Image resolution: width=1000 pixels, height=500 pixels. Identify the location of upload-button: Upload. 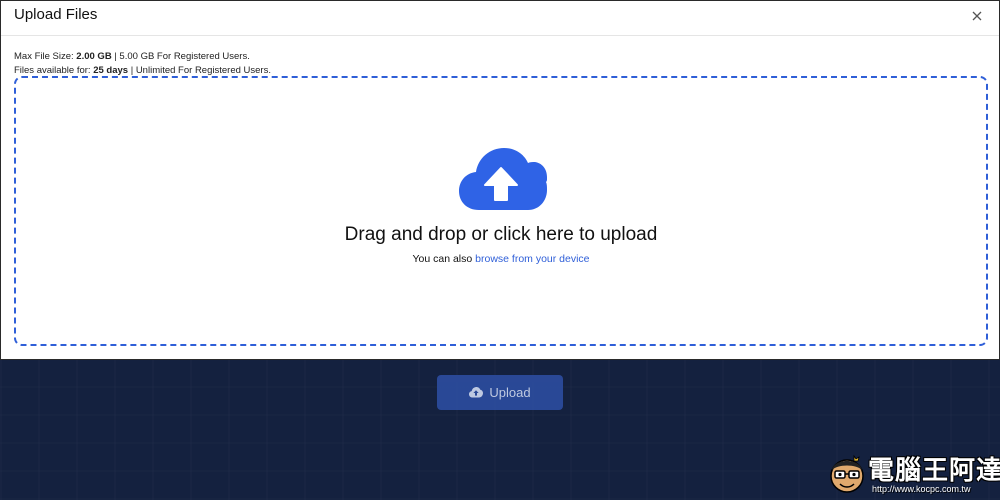
(500, 392).